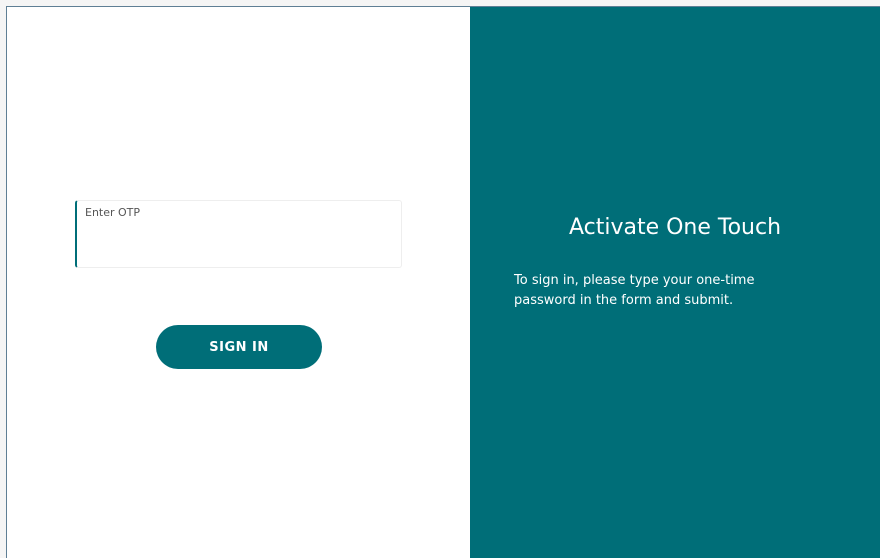  I want to click on sign-in-button: SIGN IN, so click(239, 347).